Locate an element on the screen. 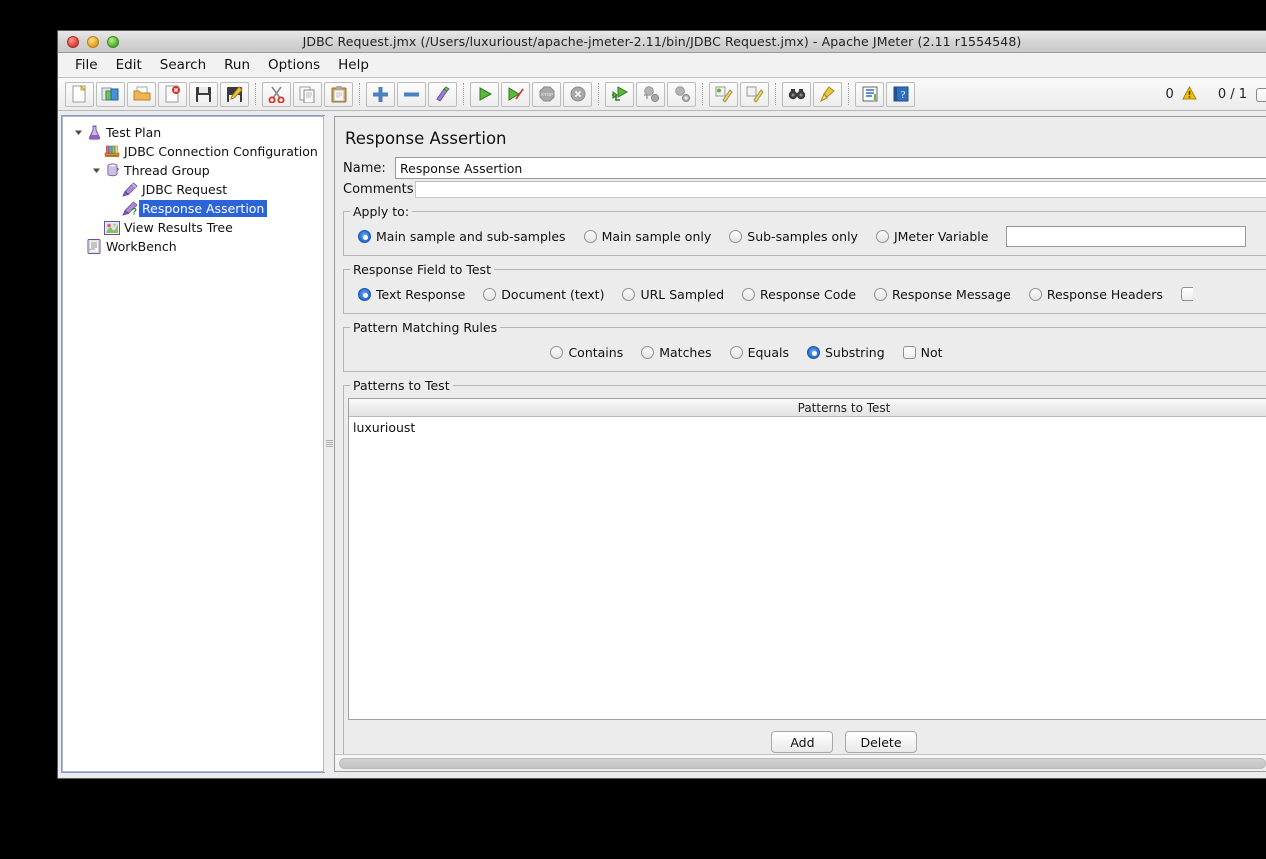  save-as-button is located at coordinates (234, 94).